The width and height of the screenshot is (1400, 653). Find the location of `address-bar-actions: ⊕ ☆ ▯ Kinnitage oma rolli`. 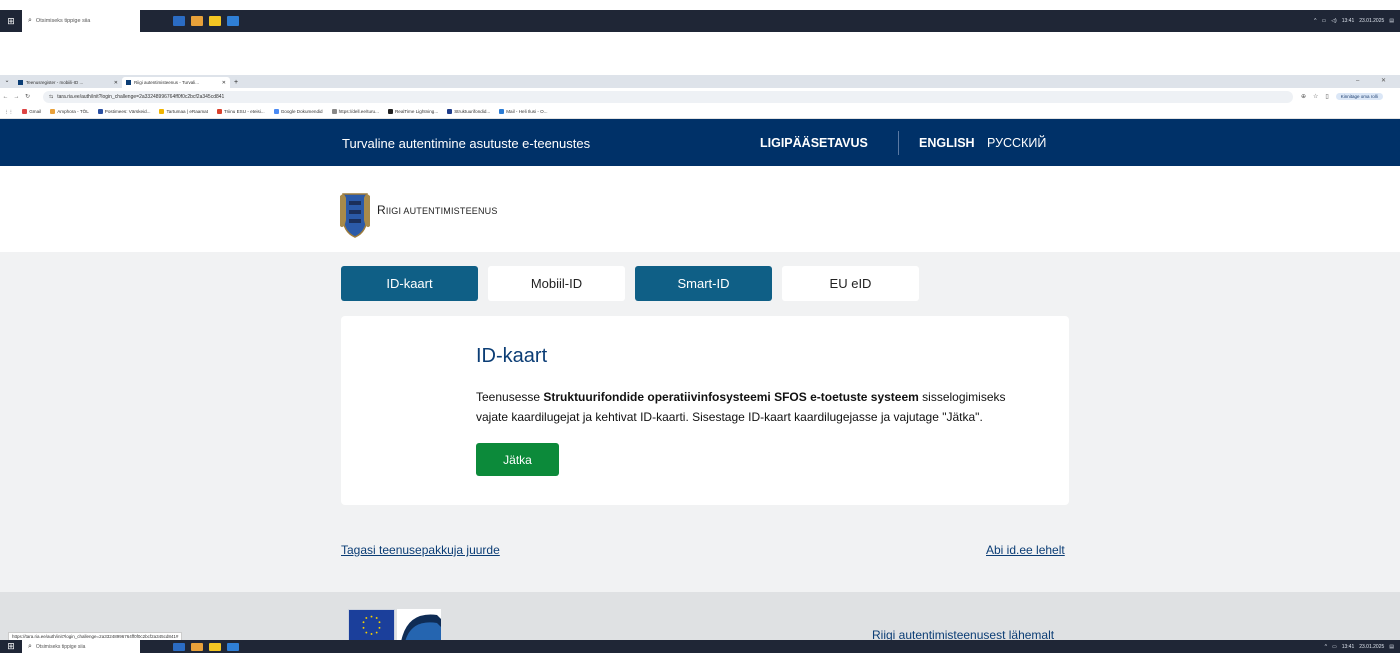

address-bar-actions: ⊕ ☆ ▯ Kinnitage oma rolli is located at coordinates (1345, 96).